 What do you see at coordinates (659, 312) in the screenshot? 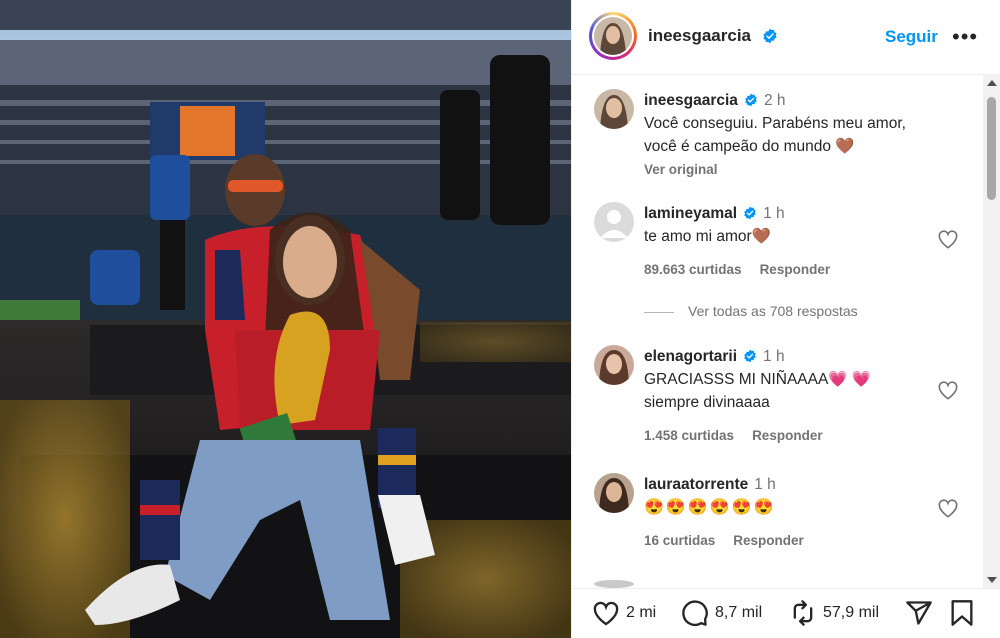
I see `replies-divider-line` at bounding box center [659, 312].